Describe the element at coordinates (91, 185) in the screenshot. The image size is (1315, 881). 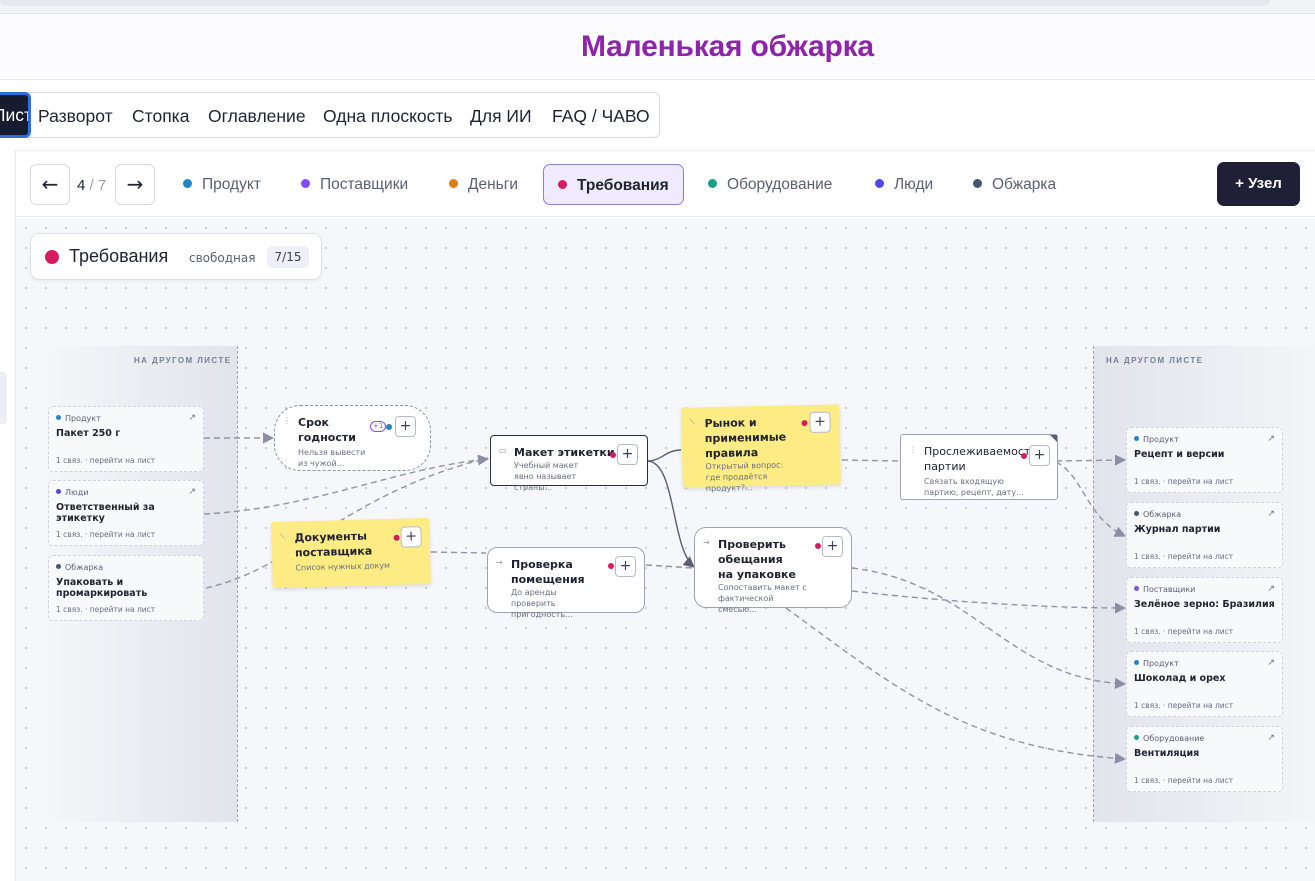
I see `page-indicator: 4 / 7` at that location.